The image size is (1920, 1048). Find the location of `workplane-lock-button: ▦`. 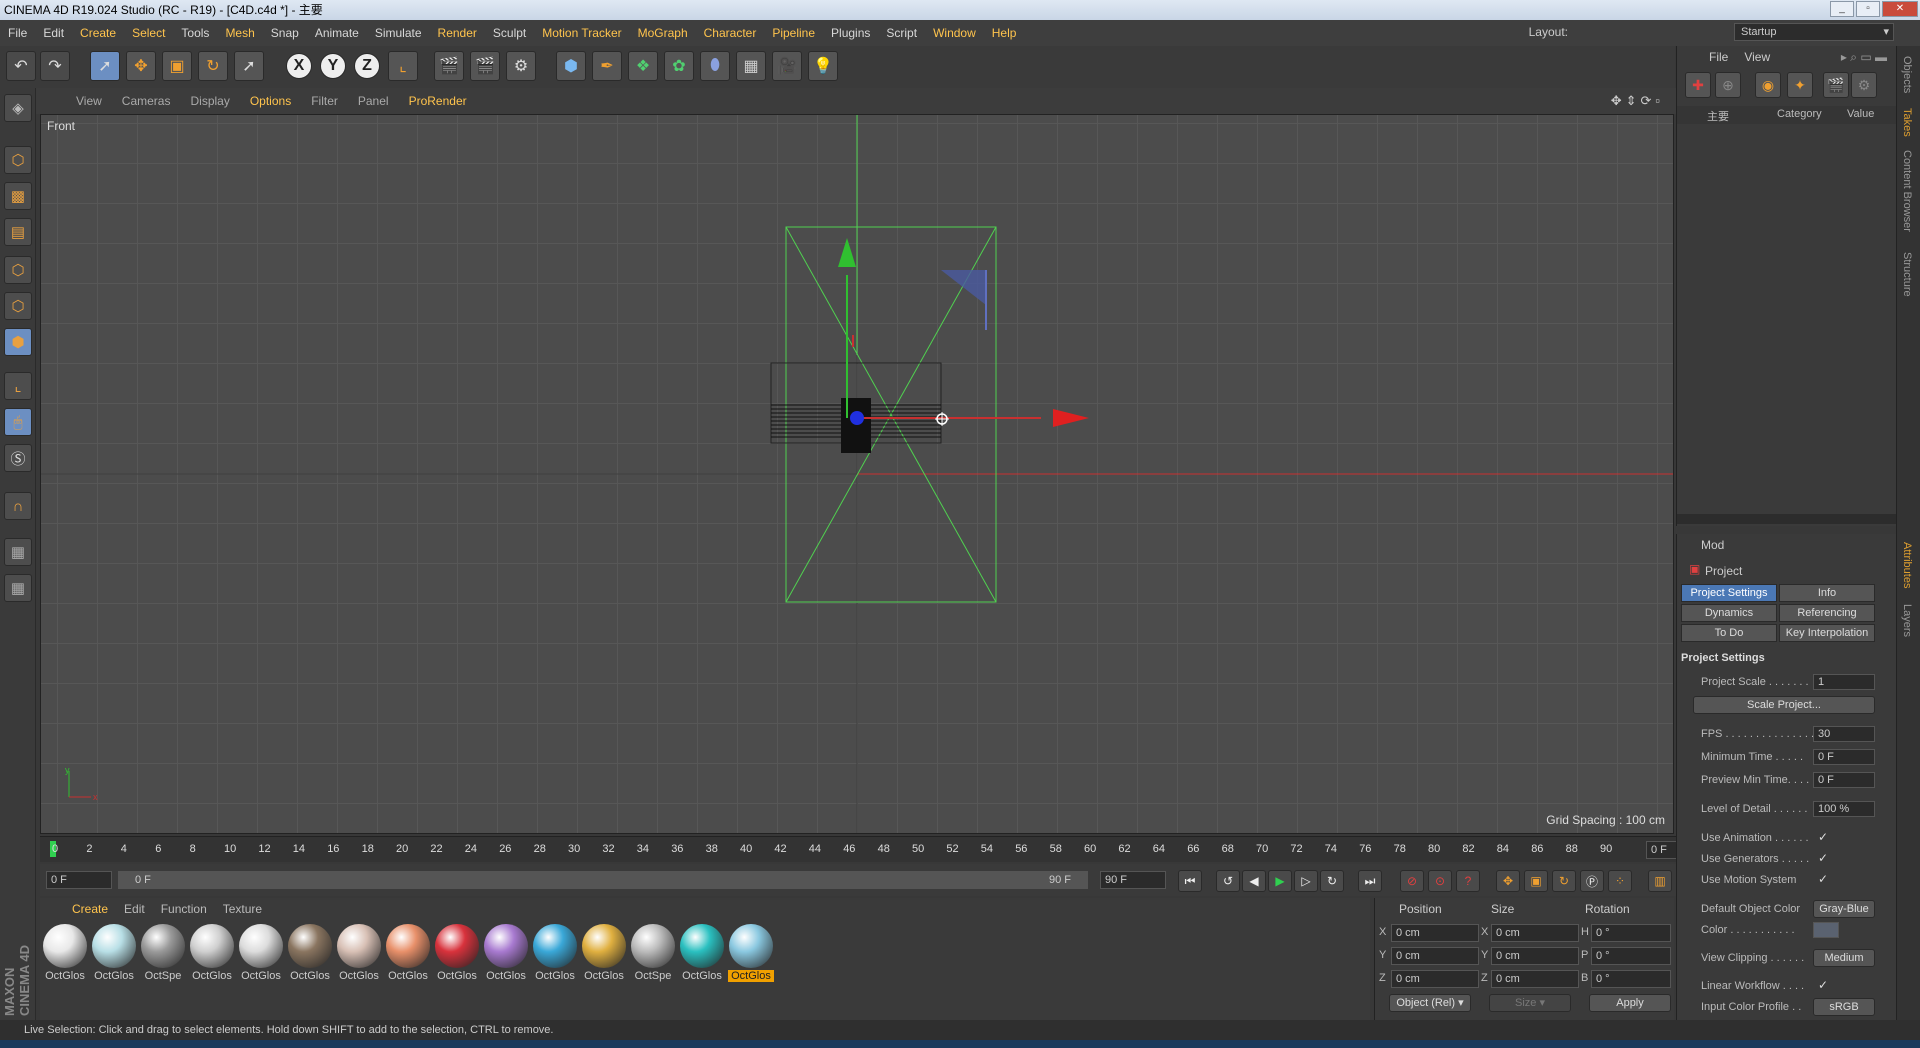

workplane-lock-button: ▦ is located at coordinates (18, 552).